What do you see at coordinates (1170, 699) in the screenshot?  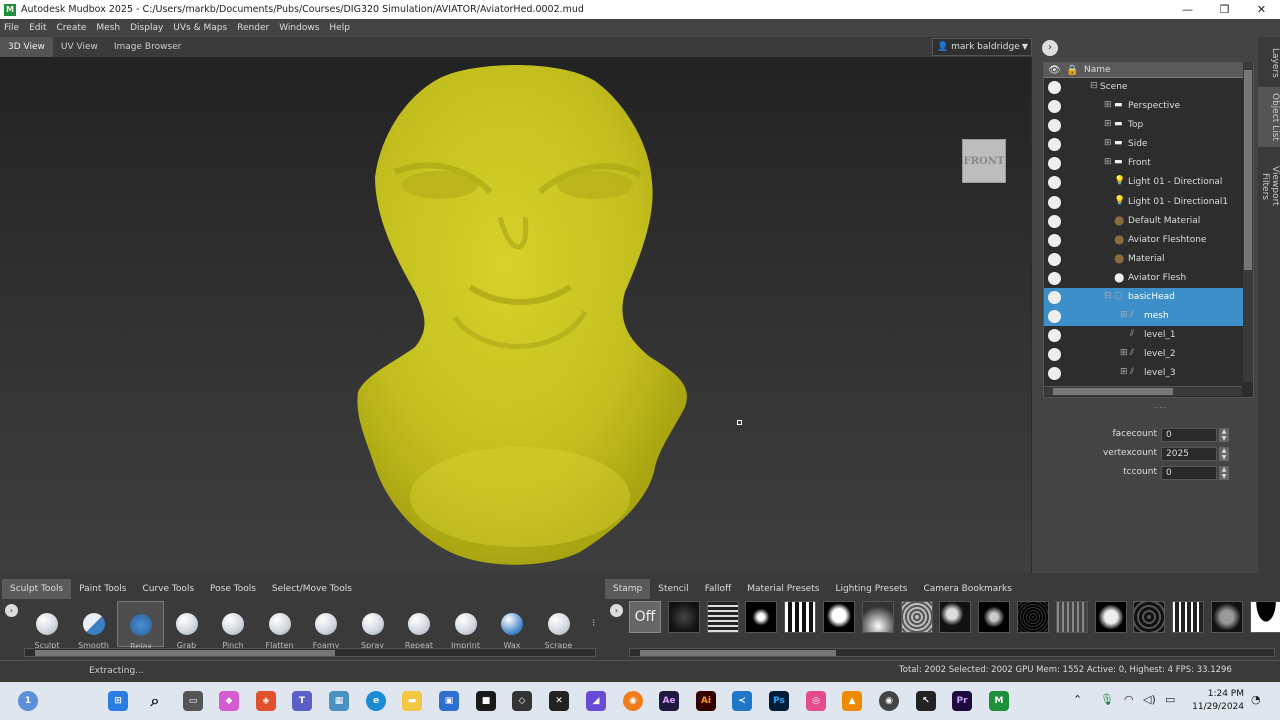 I see `battery-icon: ▭` at bounding box center [1170, 699].